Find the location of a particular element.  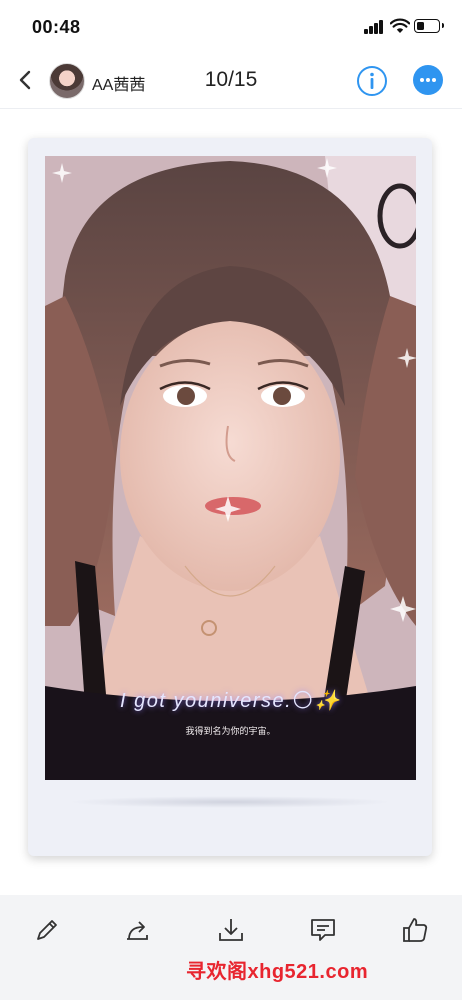

avatar is located at coordinates (67, 81).